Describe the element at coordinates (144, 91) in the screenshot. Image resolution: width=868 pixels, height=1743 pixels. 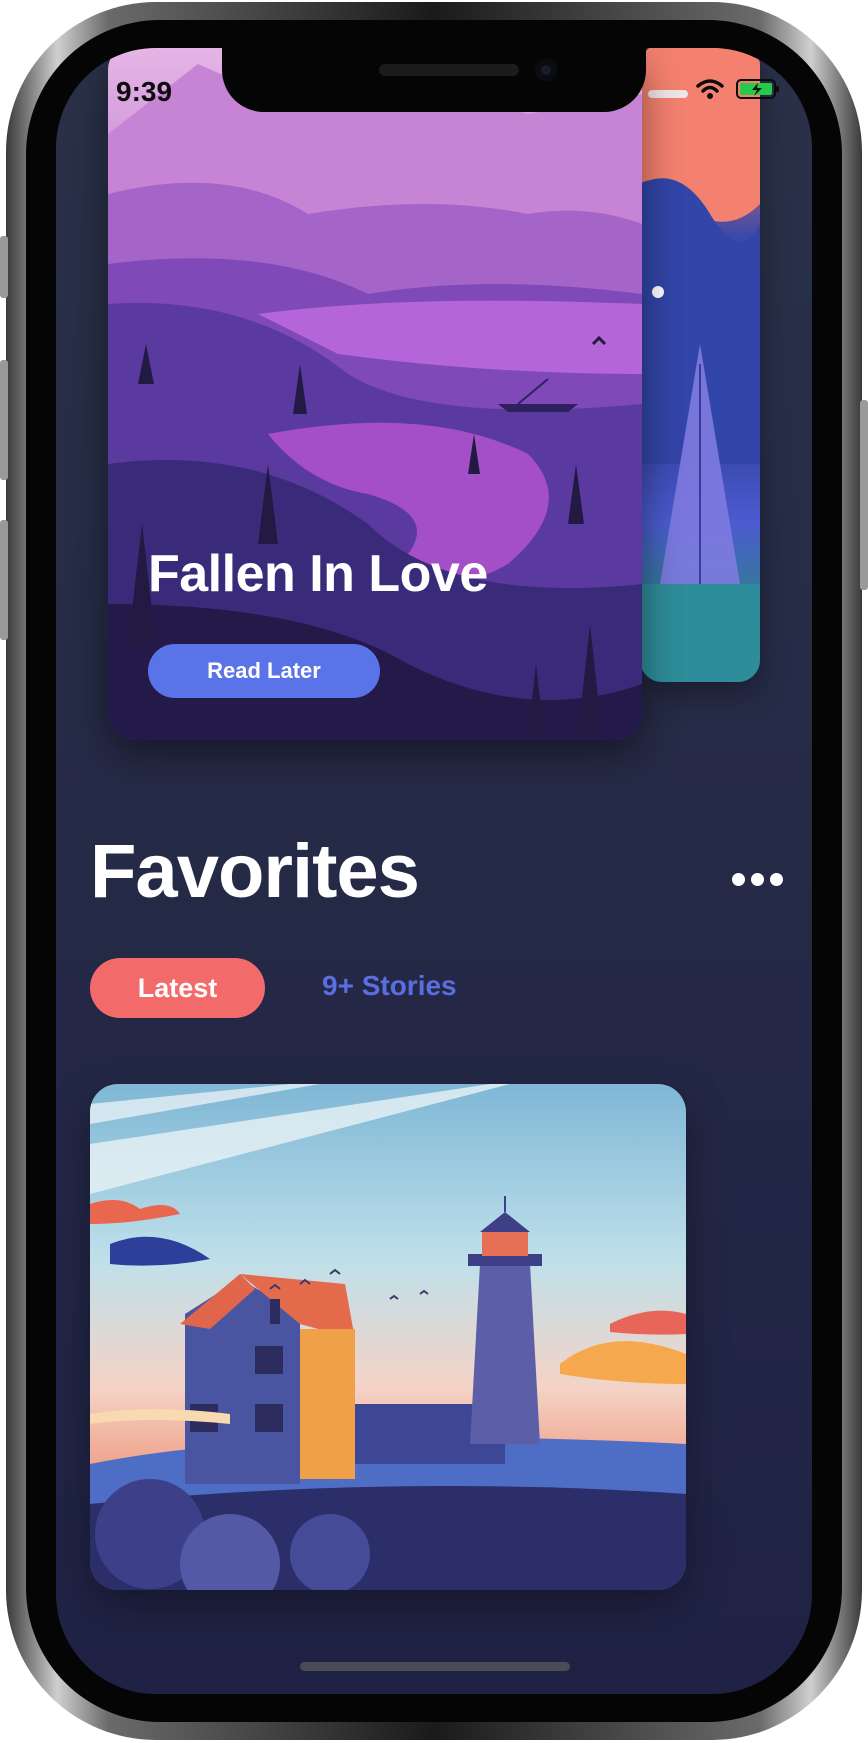
I see `status-time: 9:39` at that location.